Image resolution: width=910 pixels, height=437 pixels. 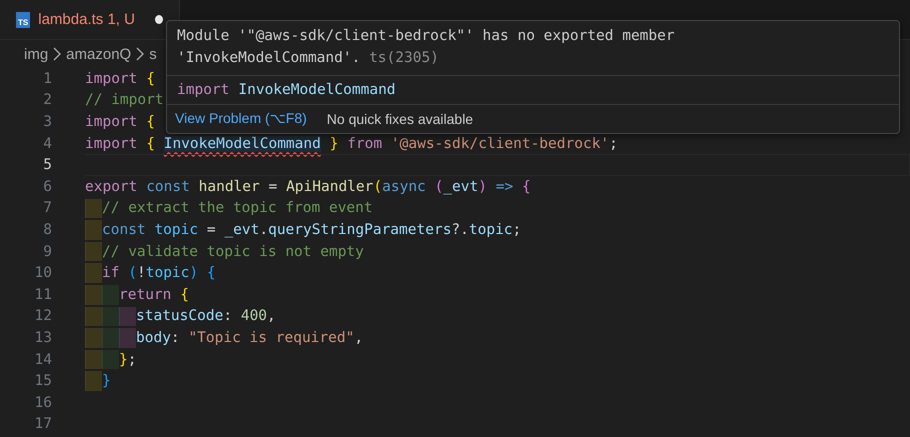 I want to click on code-token: =>, so click(x=505, y=186).